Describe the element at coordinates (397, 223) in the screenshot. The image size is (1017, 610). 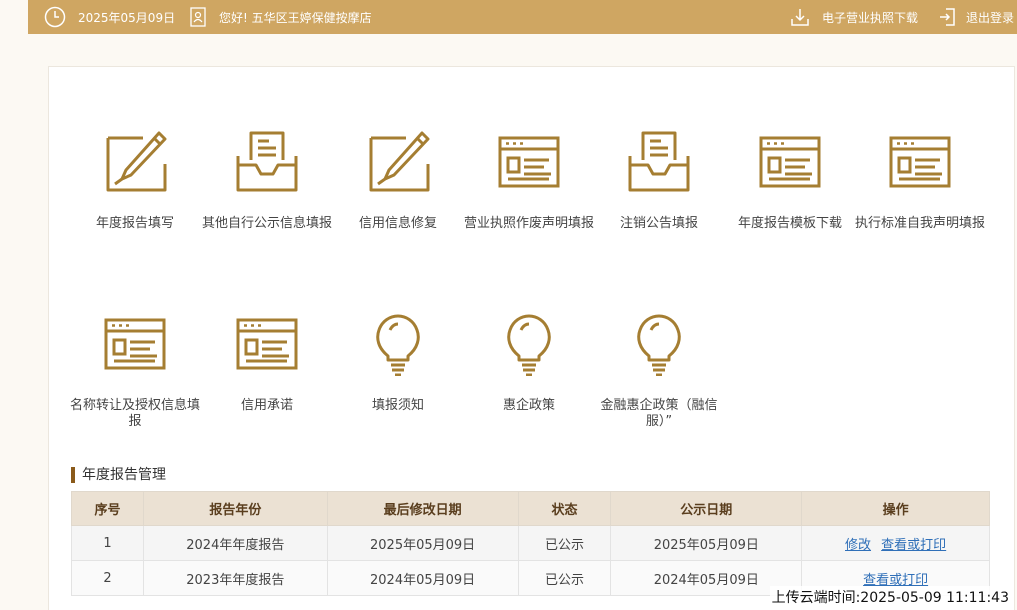
I see `tile-label: 信用信息修复` at that location.